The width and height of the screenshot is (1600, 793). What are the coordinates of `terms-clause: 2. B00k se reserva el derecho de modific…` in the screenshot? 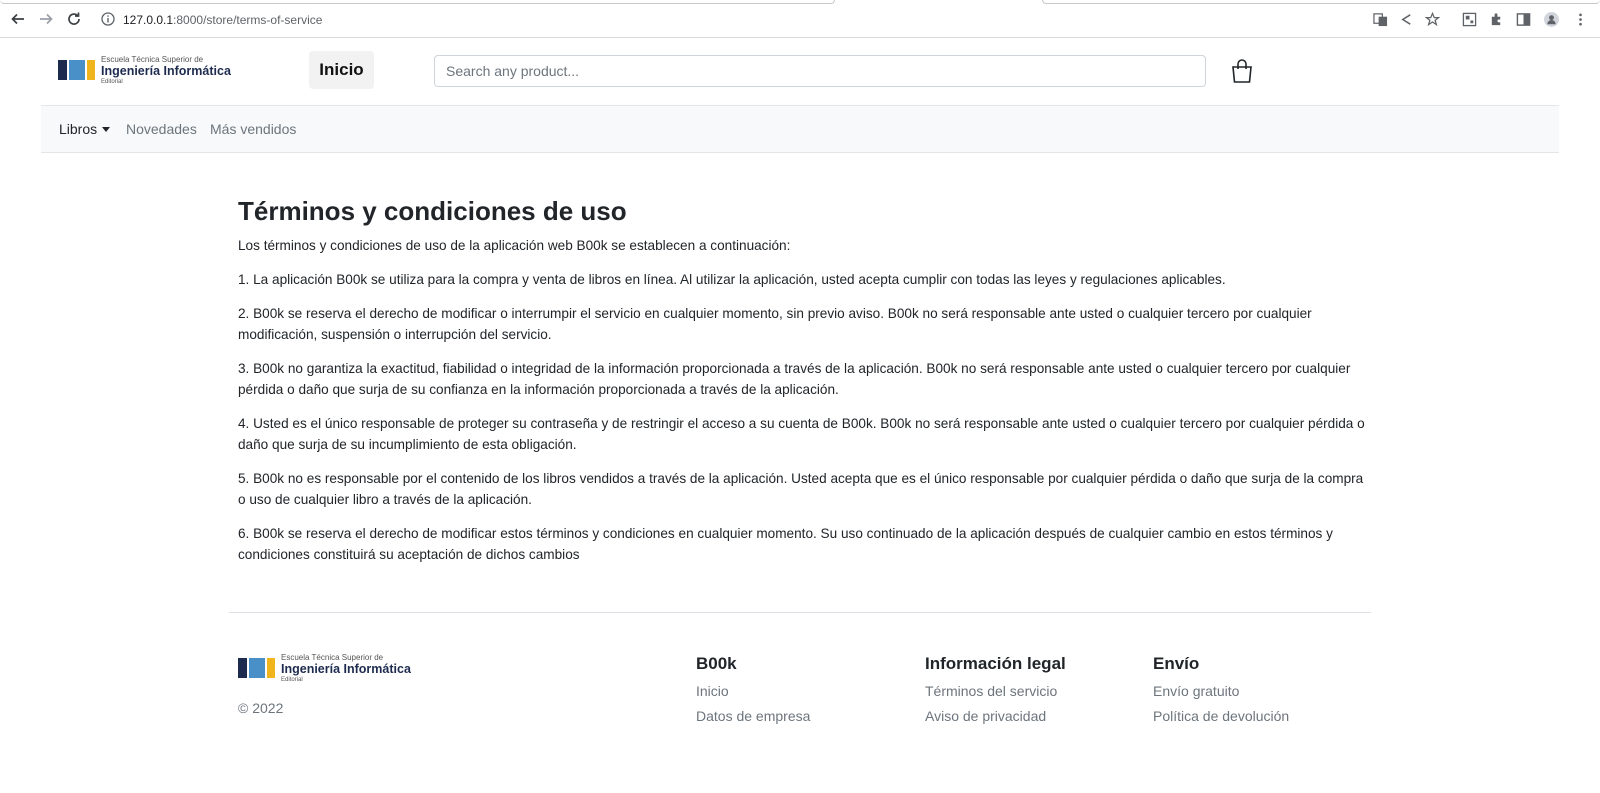 It's located at (775, 324).